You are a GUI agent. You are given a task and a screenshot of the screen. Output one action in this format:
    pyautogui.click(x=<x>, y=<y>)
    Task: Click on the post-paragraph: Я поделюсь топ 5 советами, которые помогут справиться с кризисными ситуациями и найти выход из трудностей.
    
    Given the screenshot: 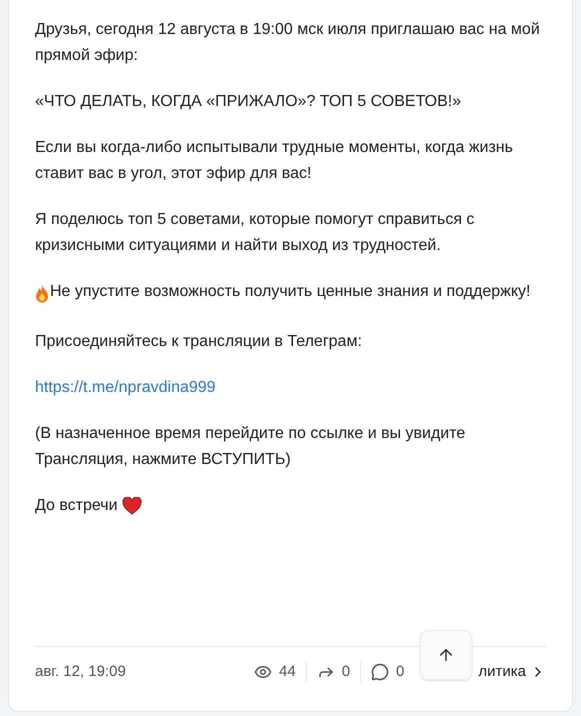 What is the action you would take?
    pyautogui.click(x=255, y=233)
    